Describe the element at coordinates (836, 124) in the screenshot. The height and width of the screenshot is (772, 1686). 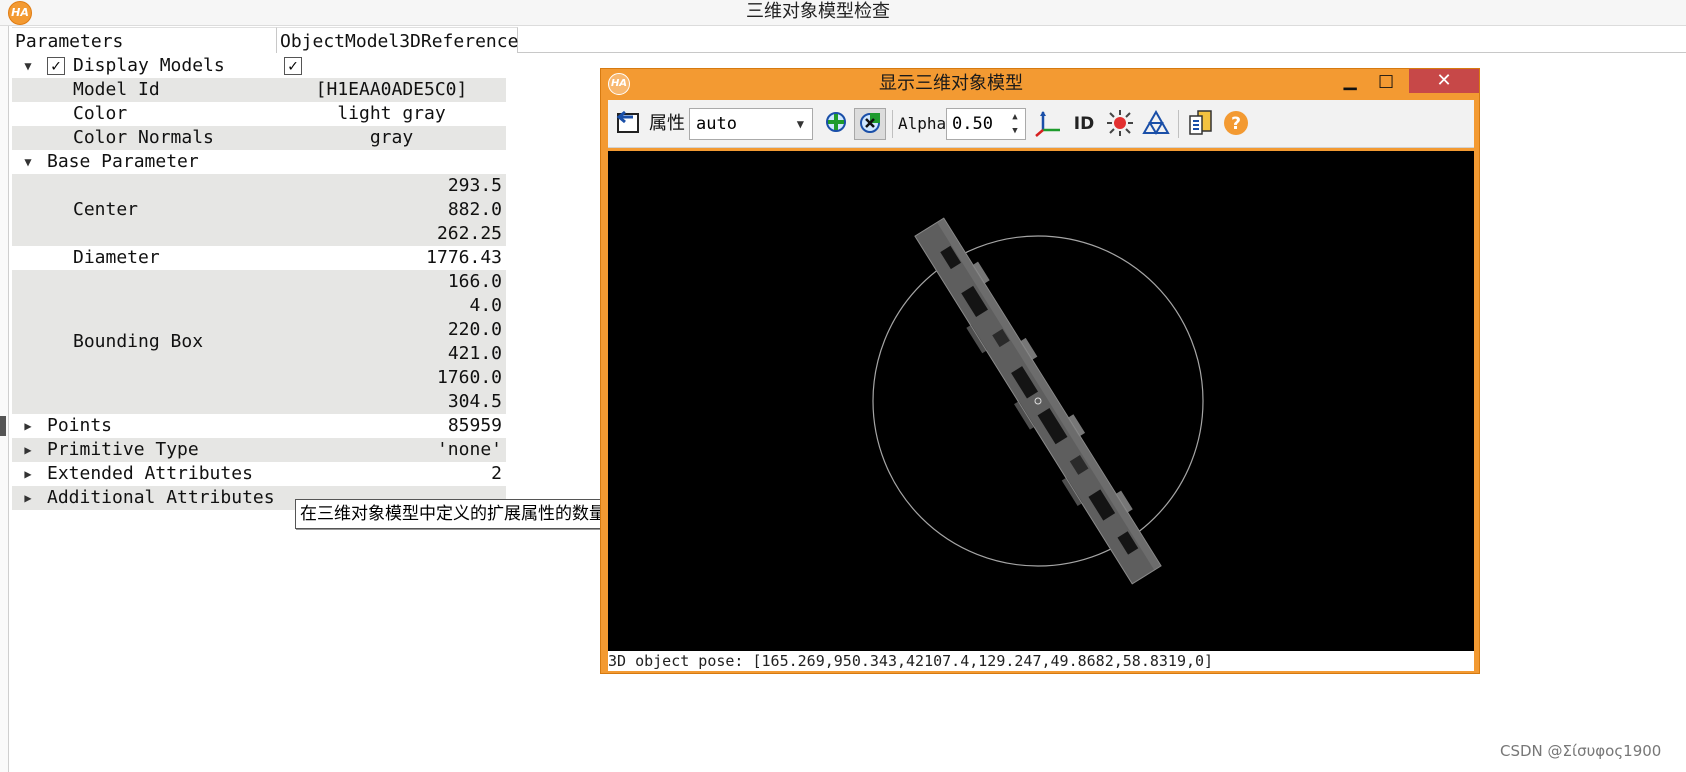
I see `add-model-icon` at that location.